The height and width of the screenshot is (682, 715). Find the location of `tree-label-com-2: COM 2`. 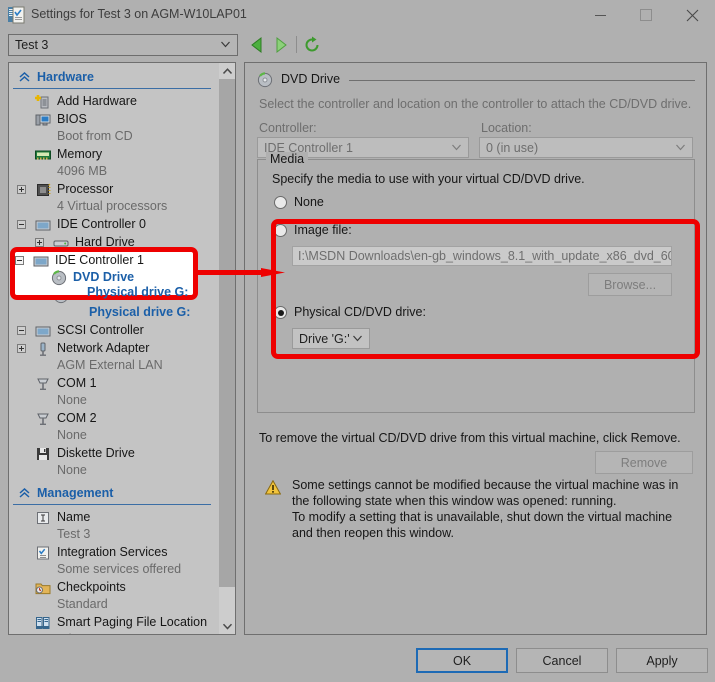

tree-label-com-2: COM 2 is located at coordinates (77, 418).